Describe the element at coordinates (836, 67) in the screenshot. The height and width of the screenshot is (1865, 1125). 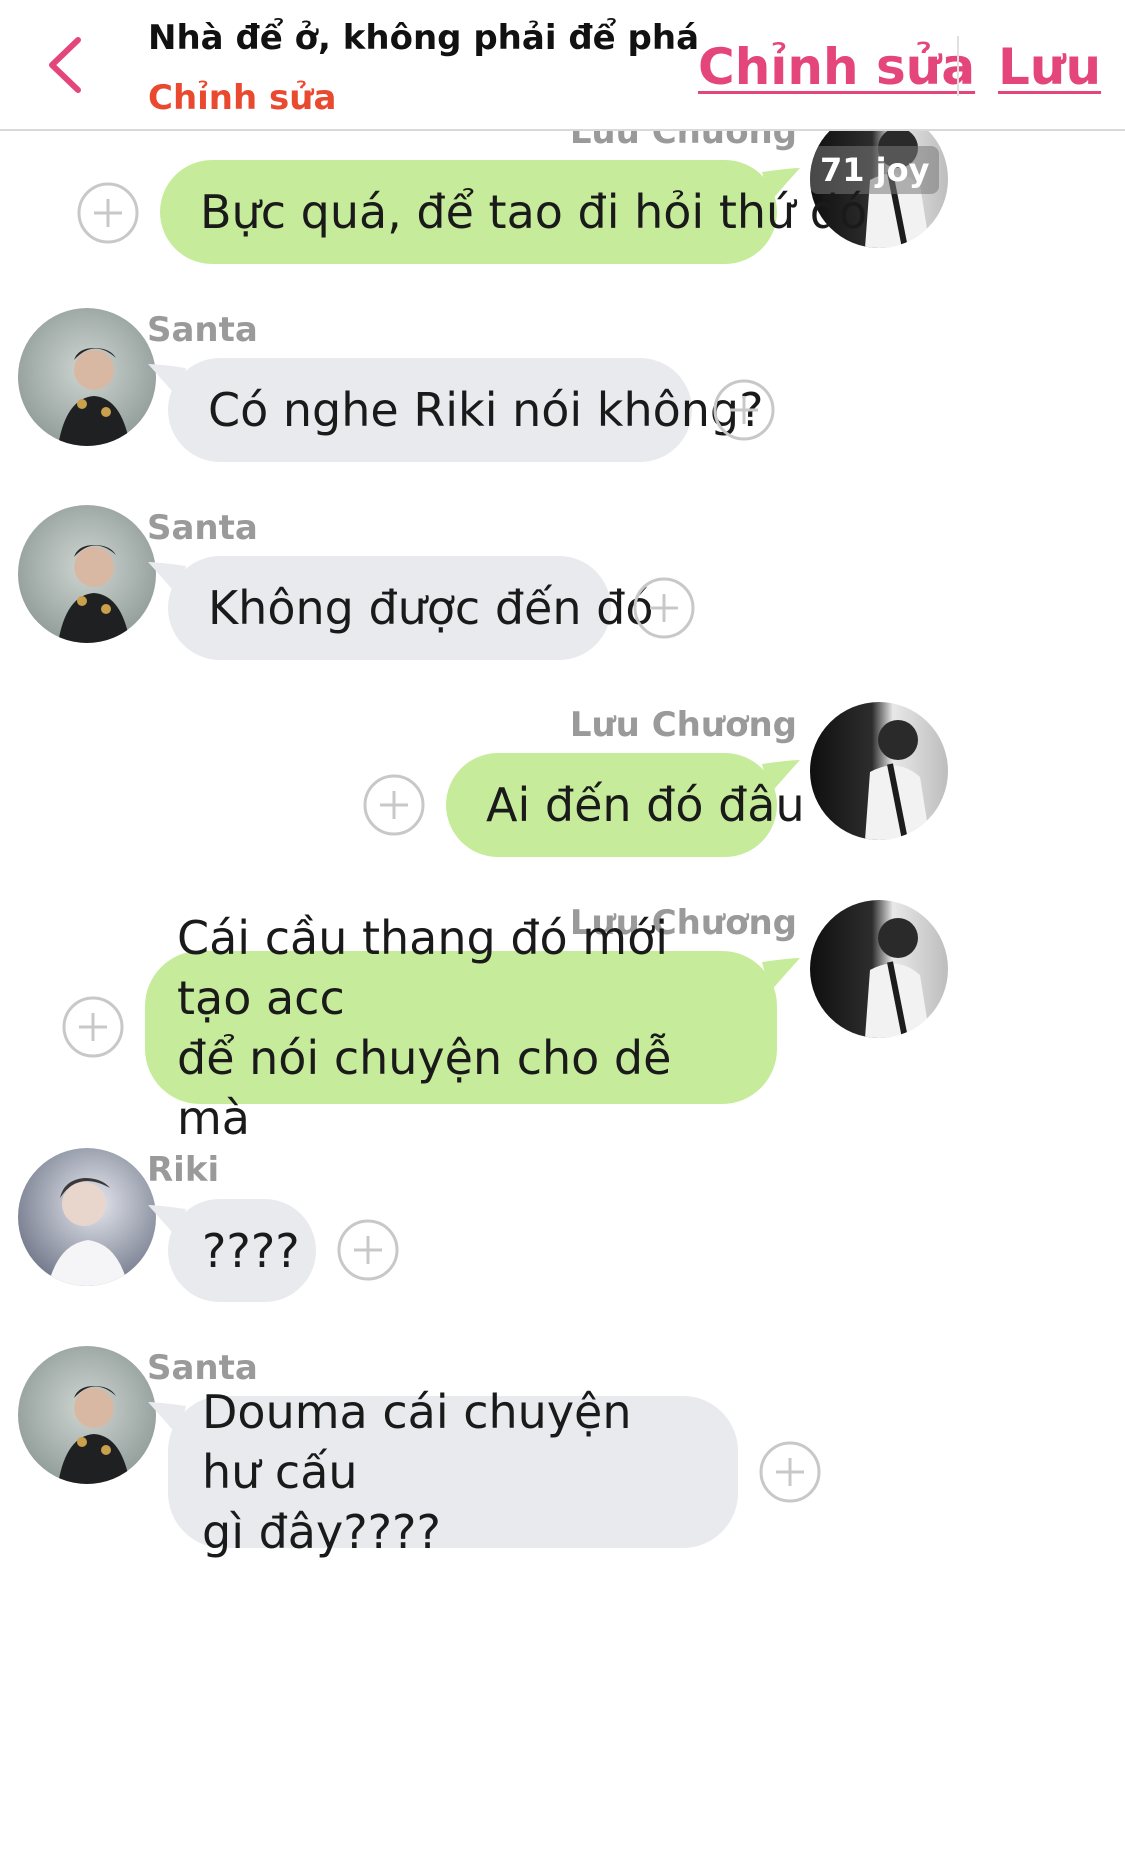
I see `edit-button: Chỉnh sửa` at that location.